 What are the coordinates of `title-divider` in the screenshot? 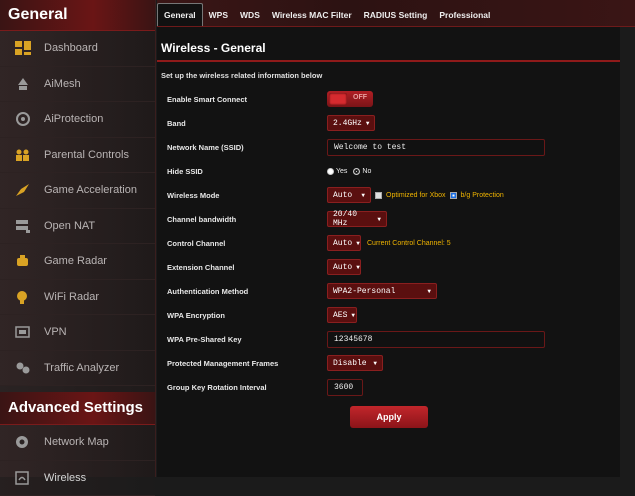 It's located at (388, 61).